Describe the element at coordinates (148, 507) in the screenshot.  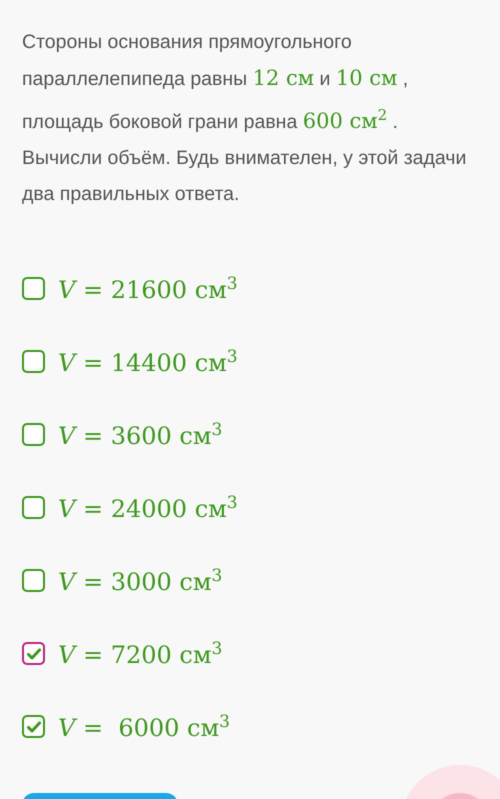
I see `answer-option: V = 24000 см$^{3}$` at that location.